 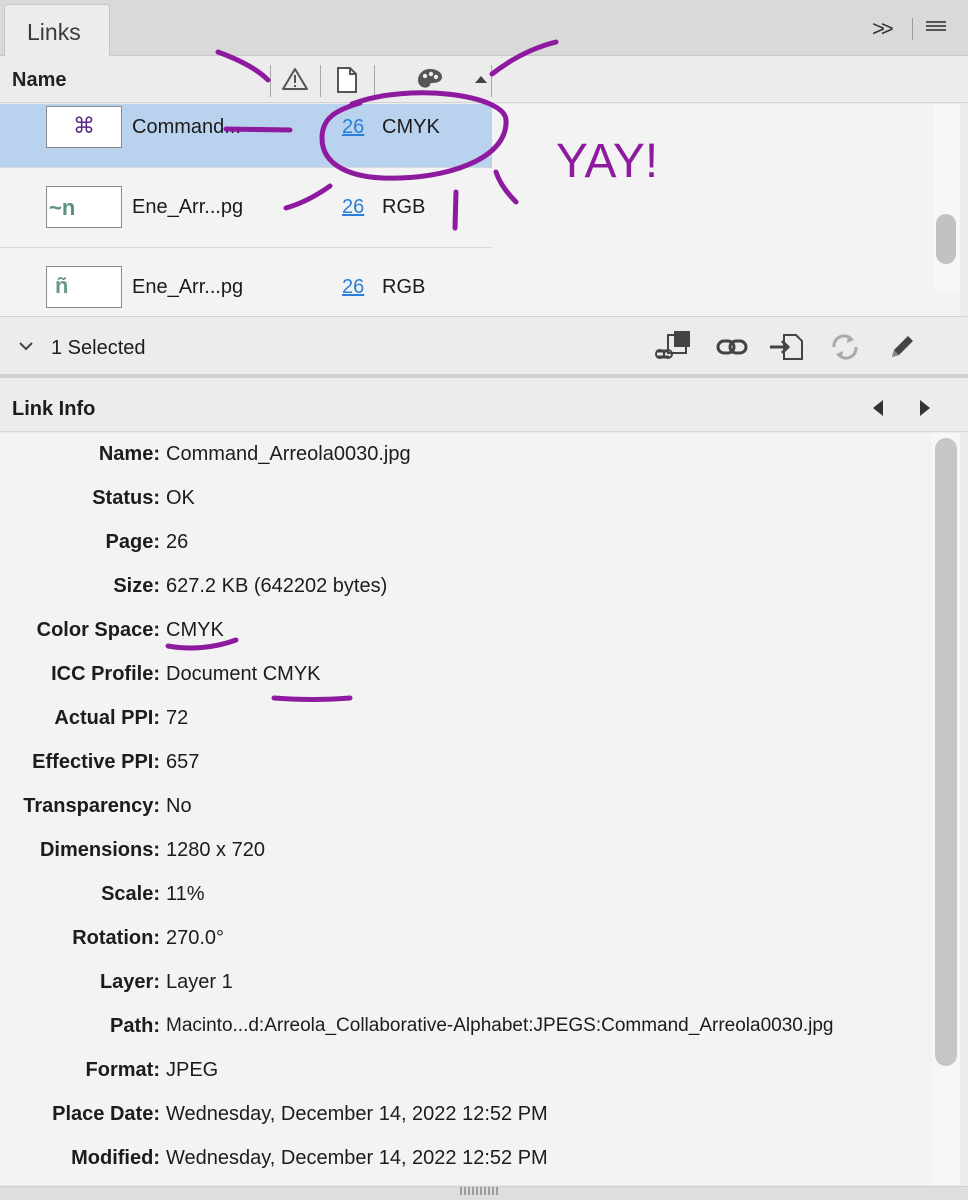 I want to click on info-row-effective-ppi: Effective PPI: 657, so click(x=466, y=763).